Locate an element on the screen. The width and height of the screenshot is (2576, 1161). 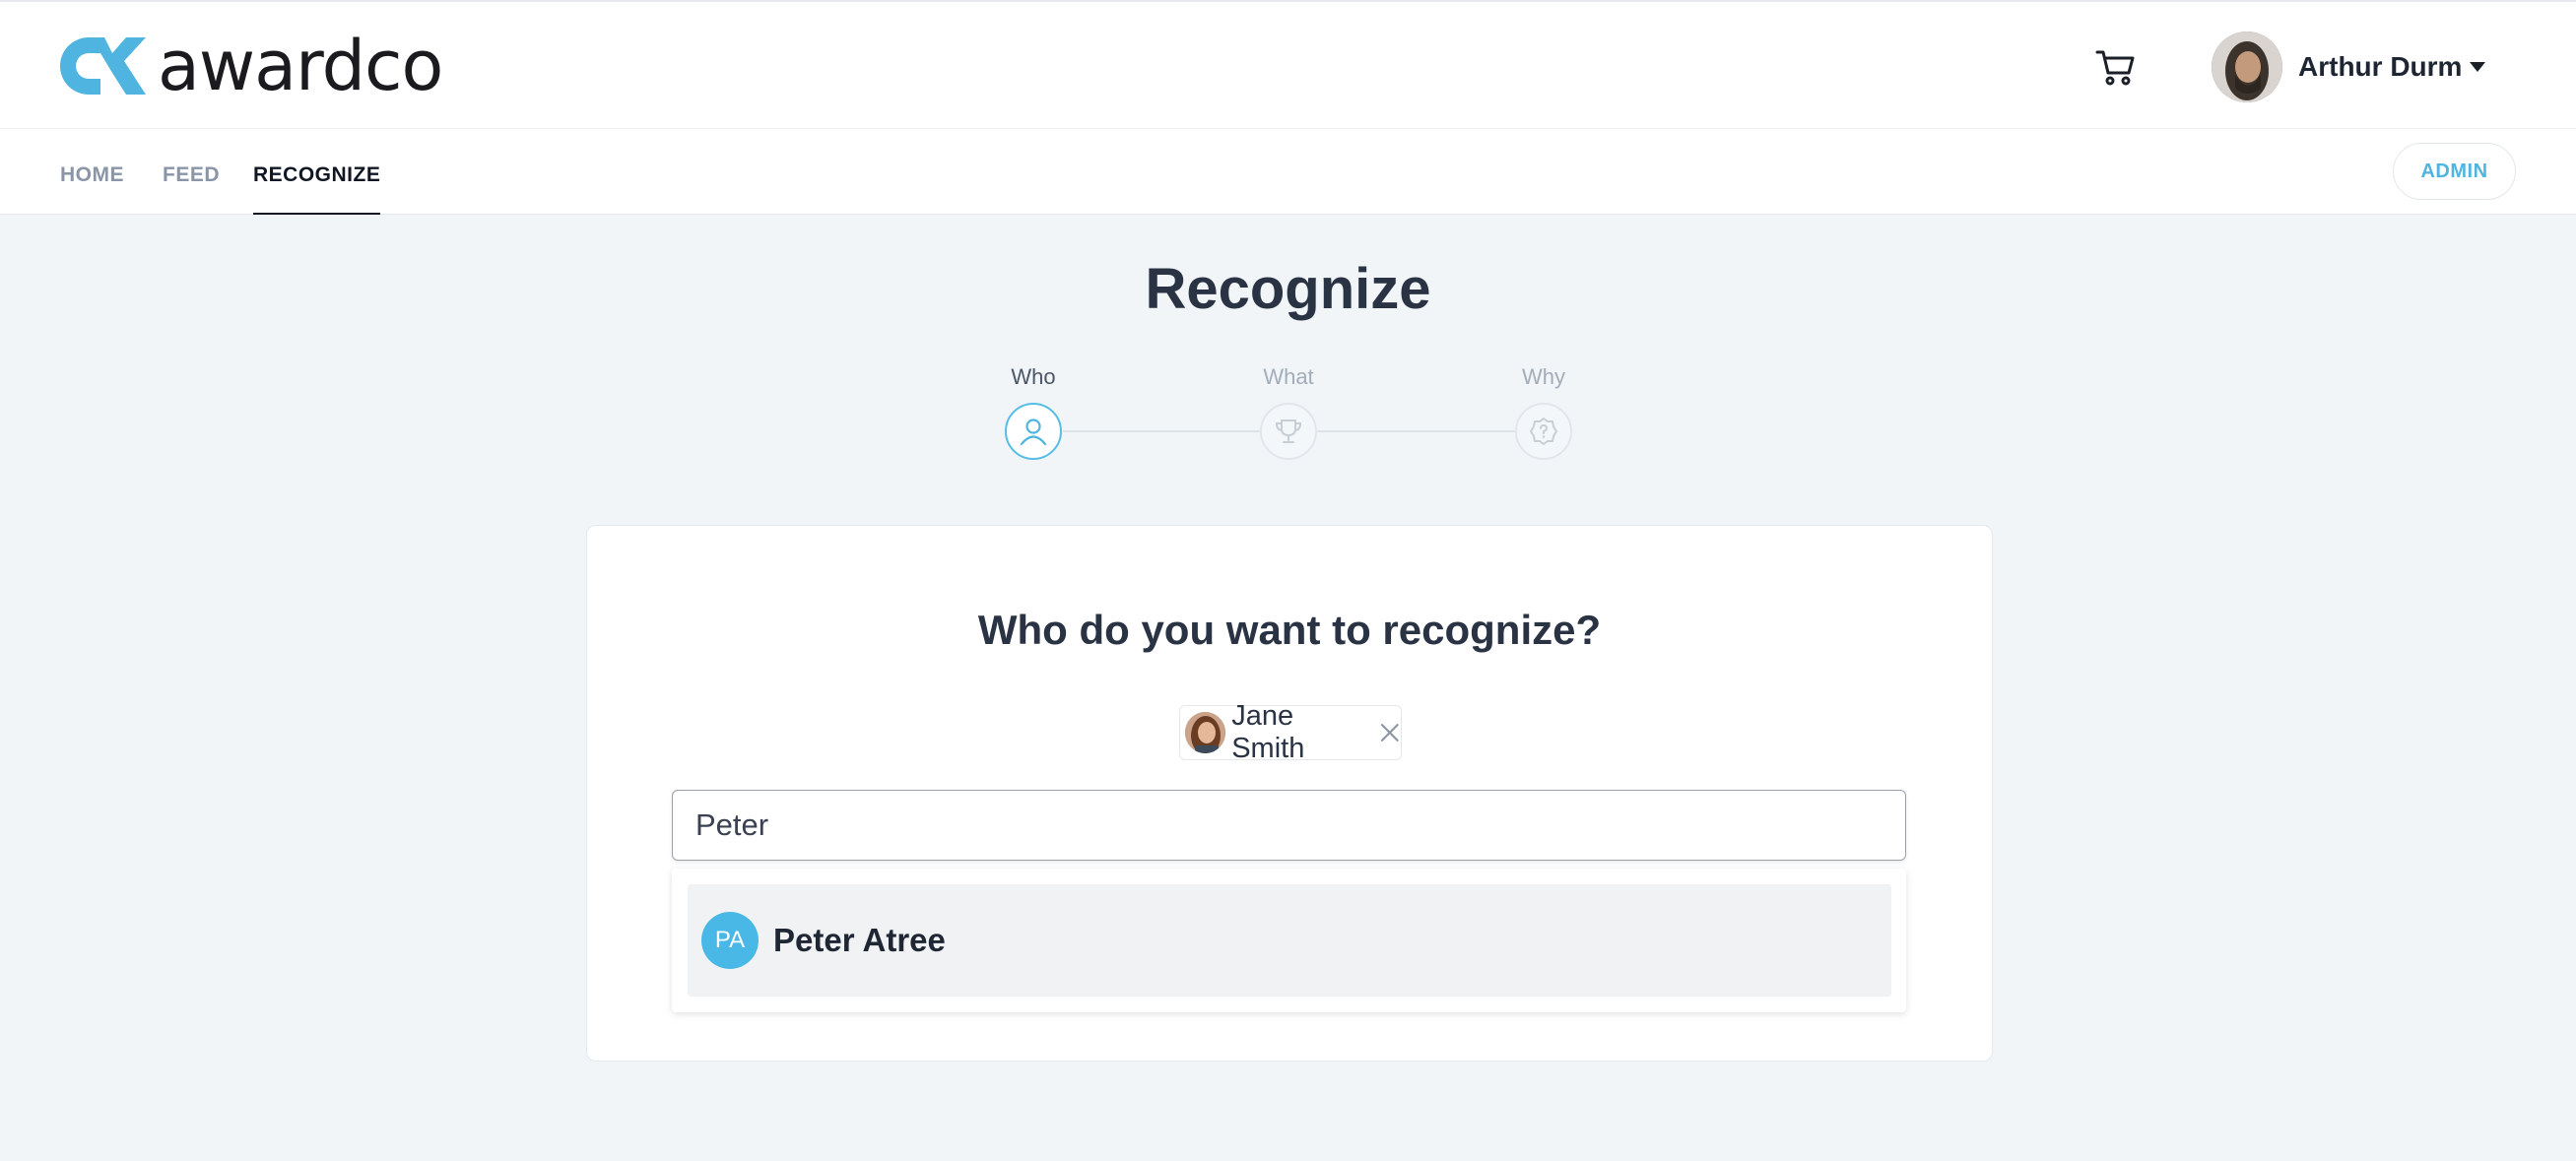
selected-recipient-chip: Jane Smith is located at coordinates (1291, 732).